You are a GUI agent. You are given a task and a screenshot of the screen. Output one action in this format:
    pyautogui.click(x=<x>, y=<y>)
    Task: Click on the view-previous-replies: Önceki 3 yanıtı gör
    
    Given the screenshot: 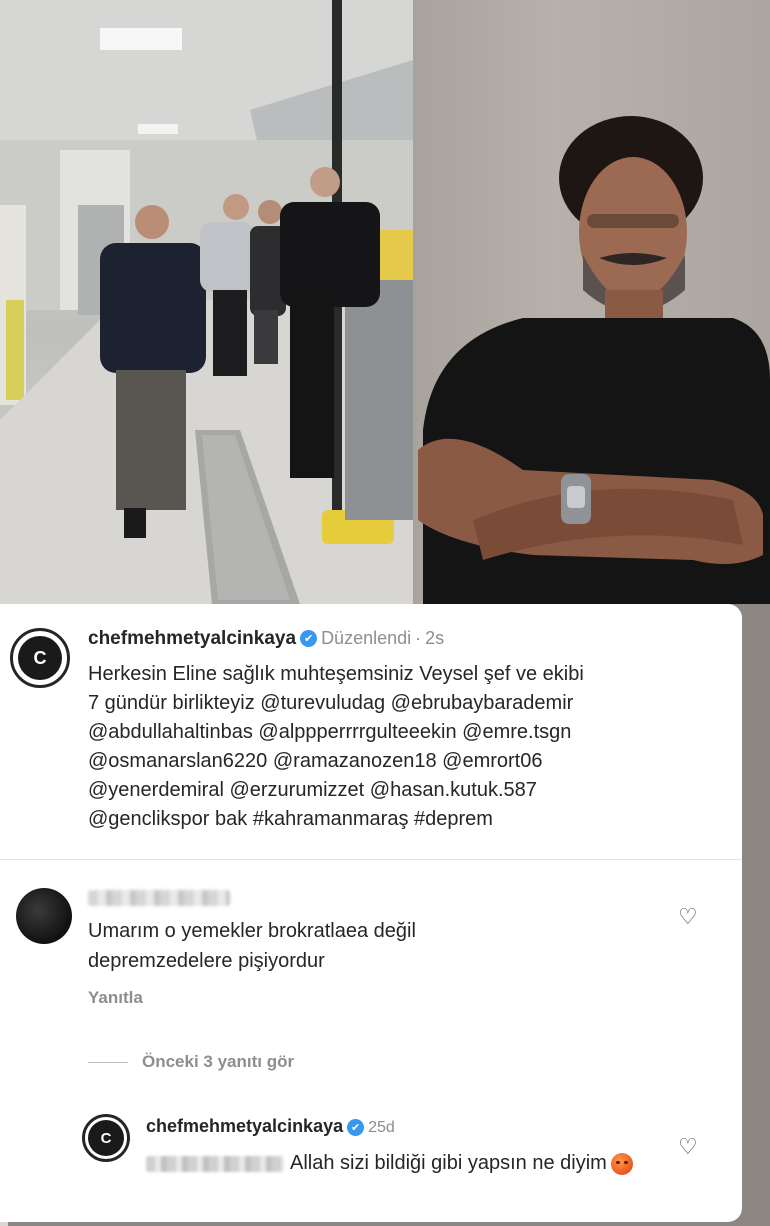 What is the action you would take?
    pyautogui.click(x=191, y=1062)
    